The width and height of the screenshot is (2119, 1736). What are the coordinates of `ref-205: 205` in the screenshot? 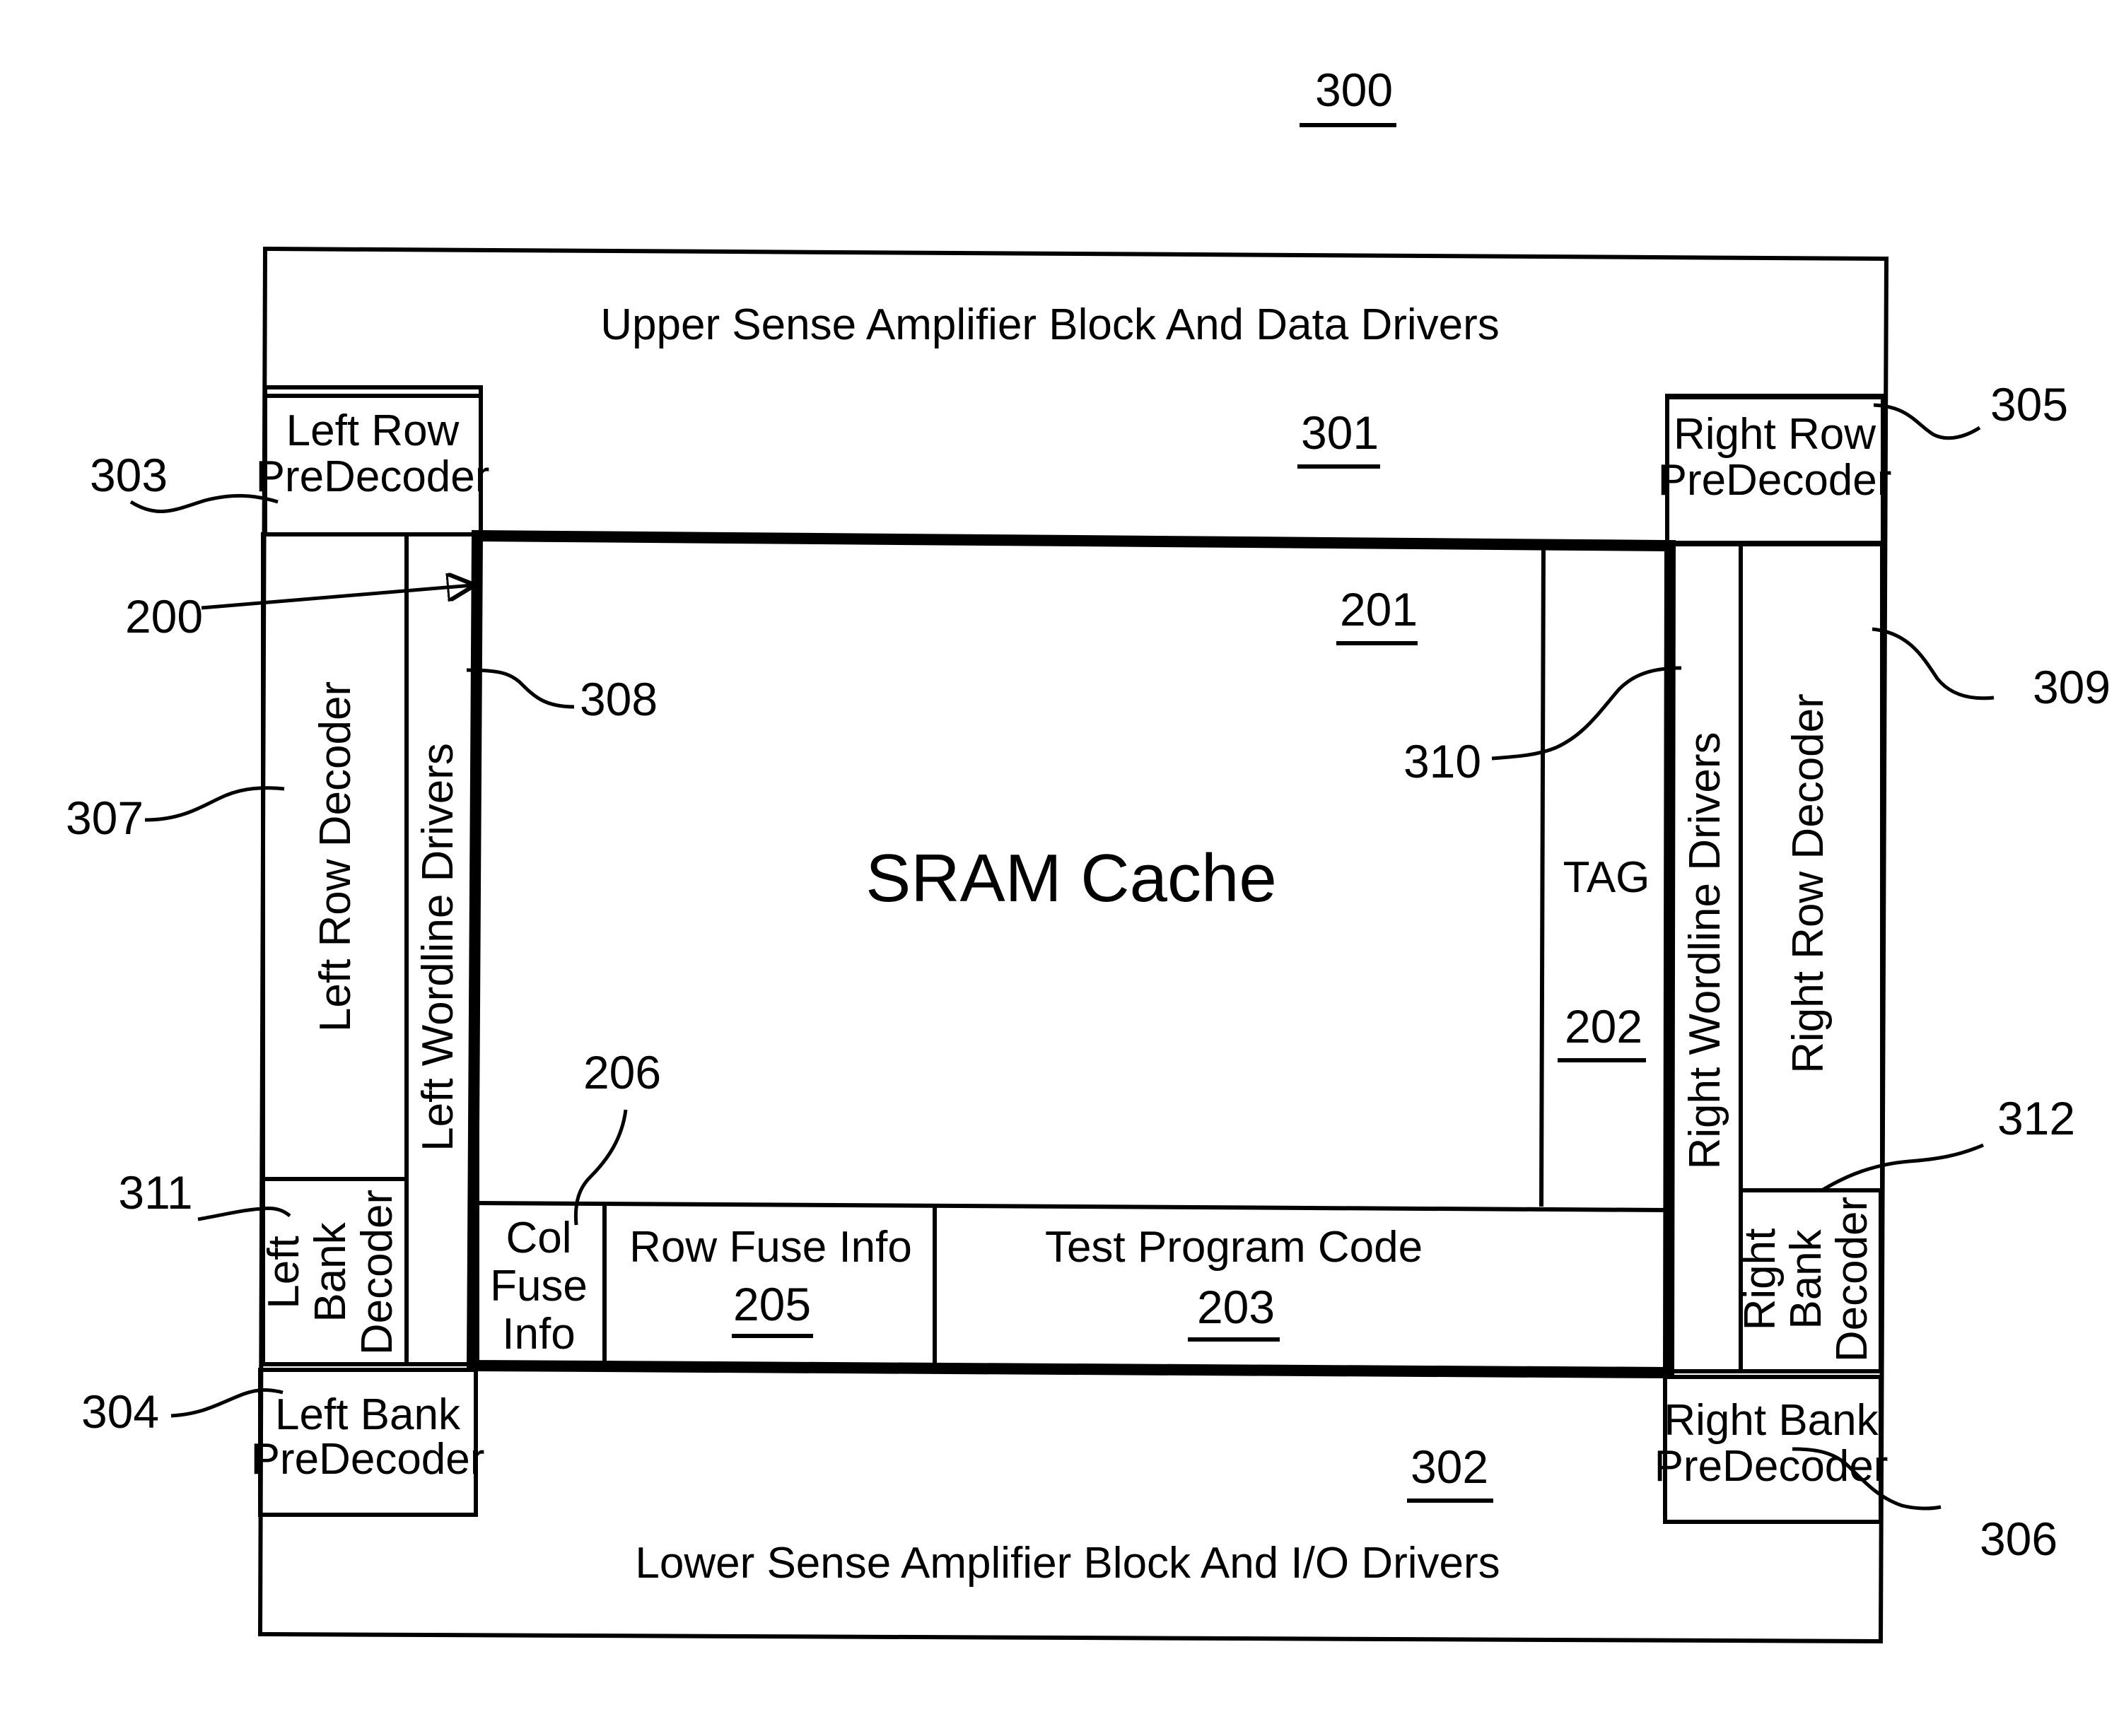 It's located at (772, 1304).